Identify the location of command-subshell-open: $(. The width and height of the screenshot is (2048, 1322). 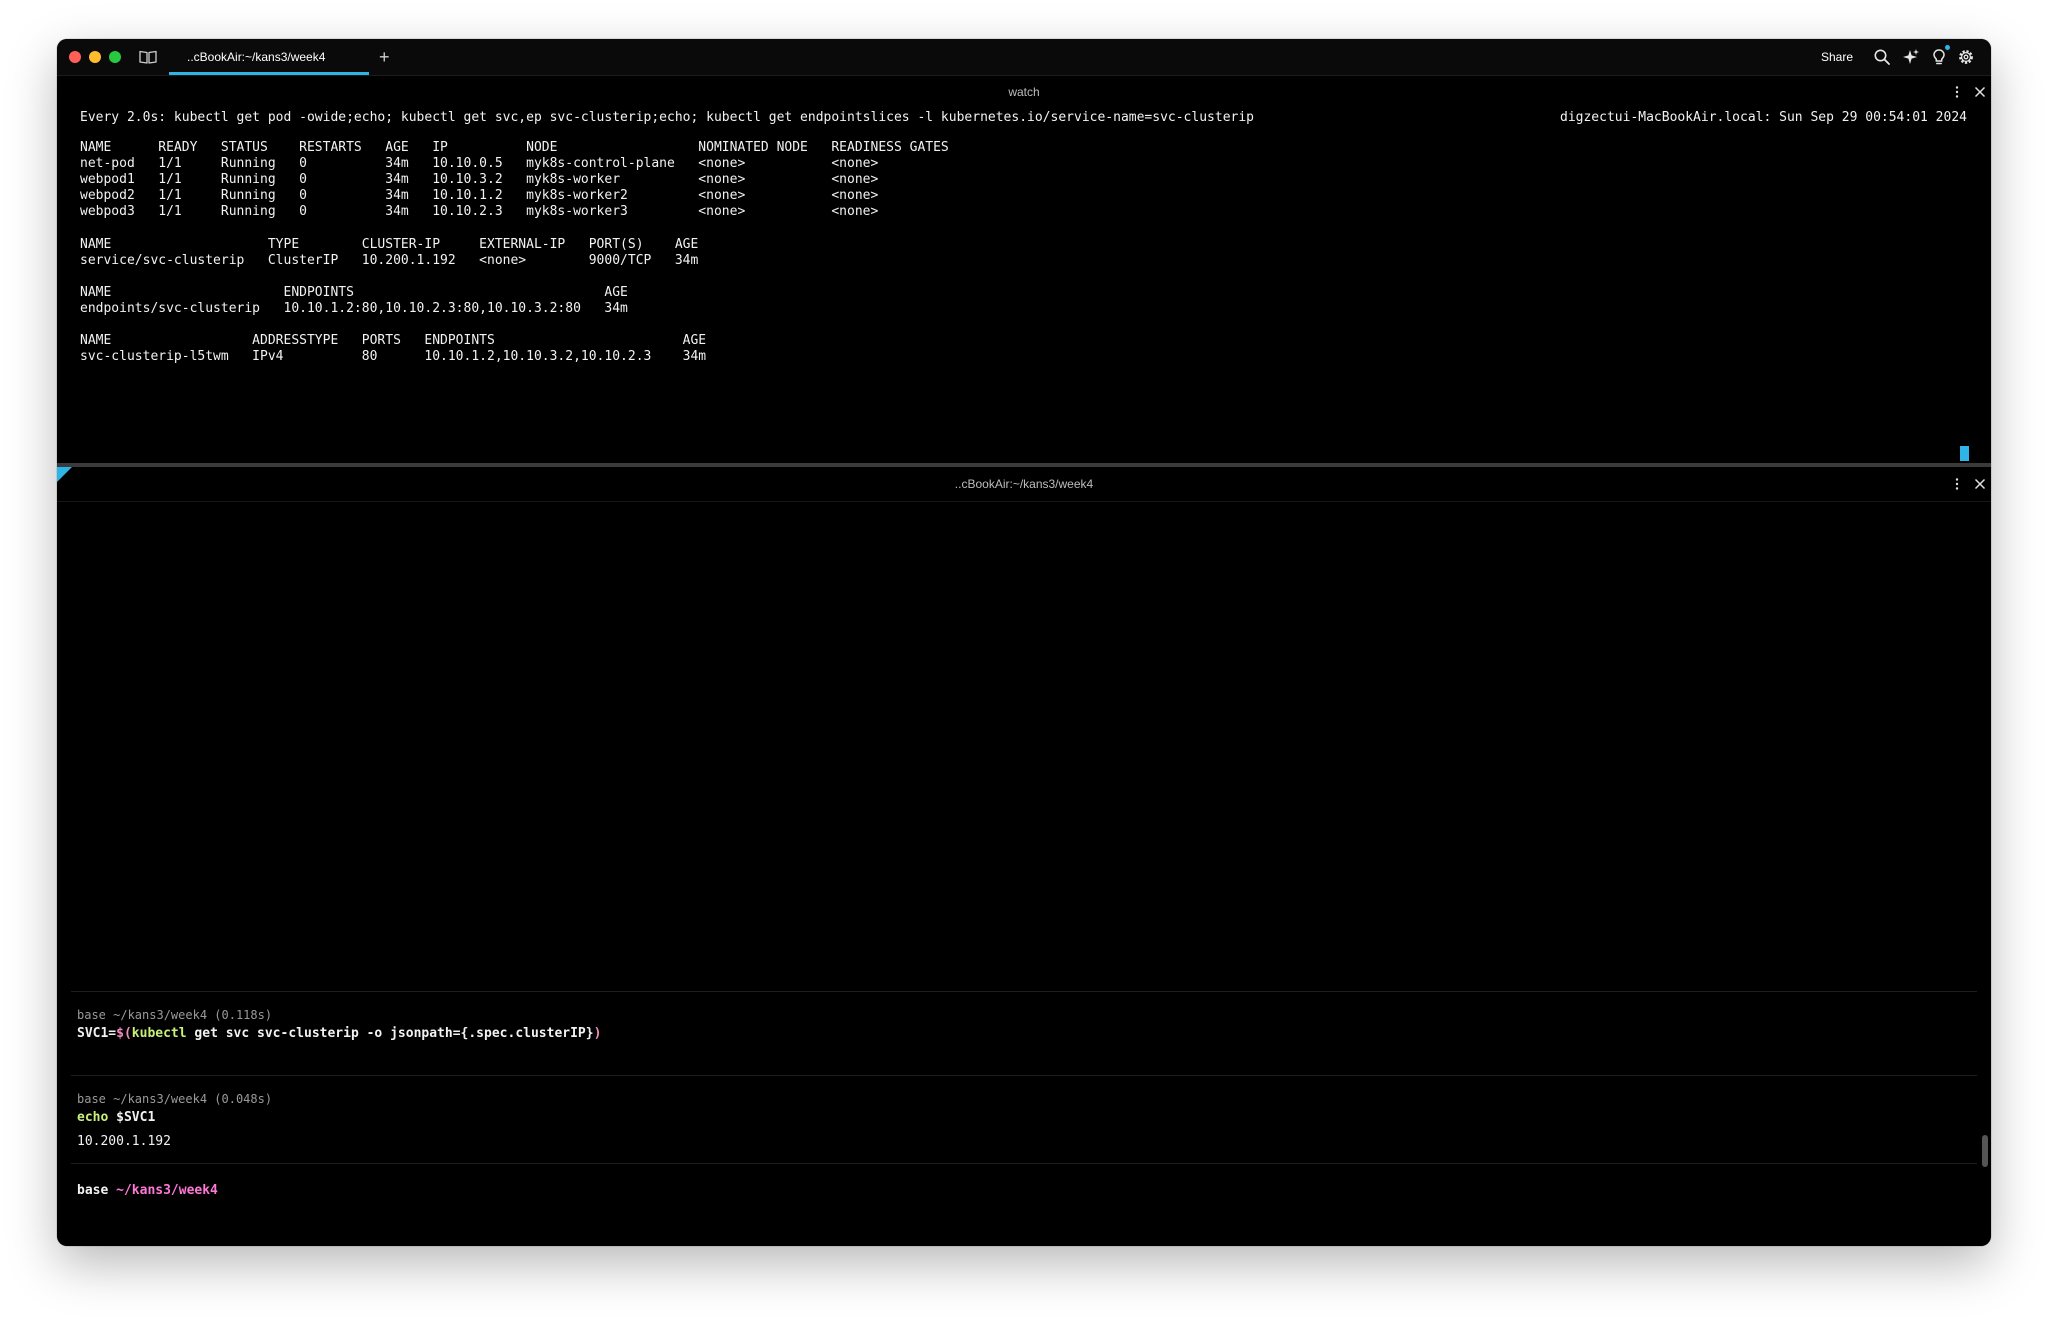
(124, 1033).